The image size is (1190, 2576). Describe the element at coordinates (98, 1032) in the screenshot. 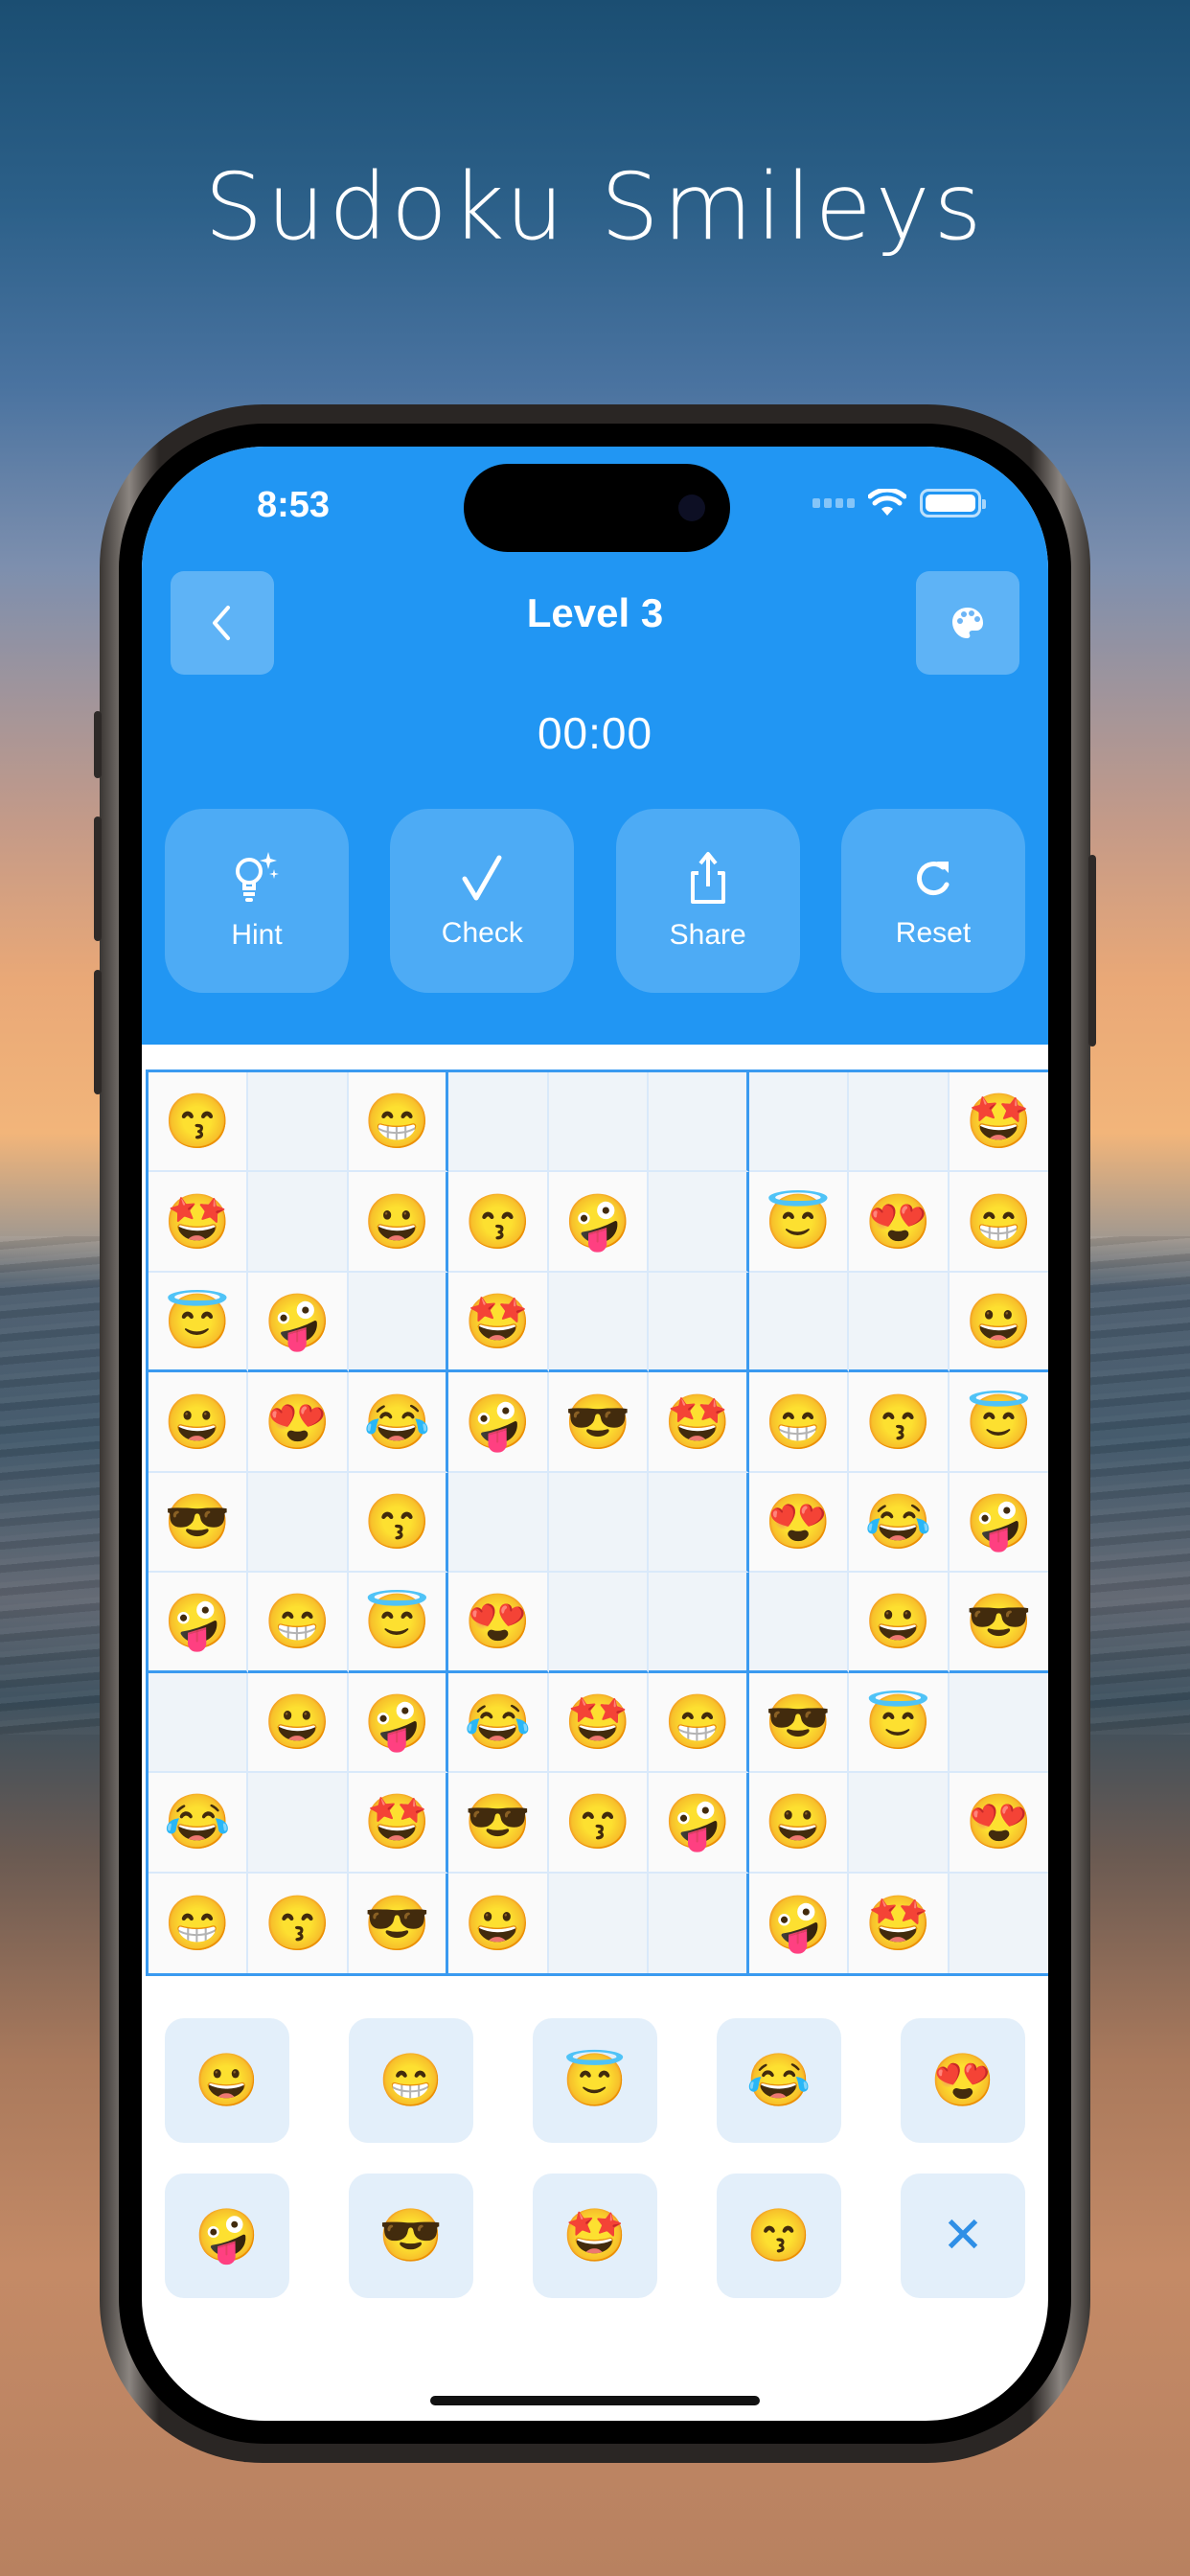

I see `phone-volume-down` at that location.